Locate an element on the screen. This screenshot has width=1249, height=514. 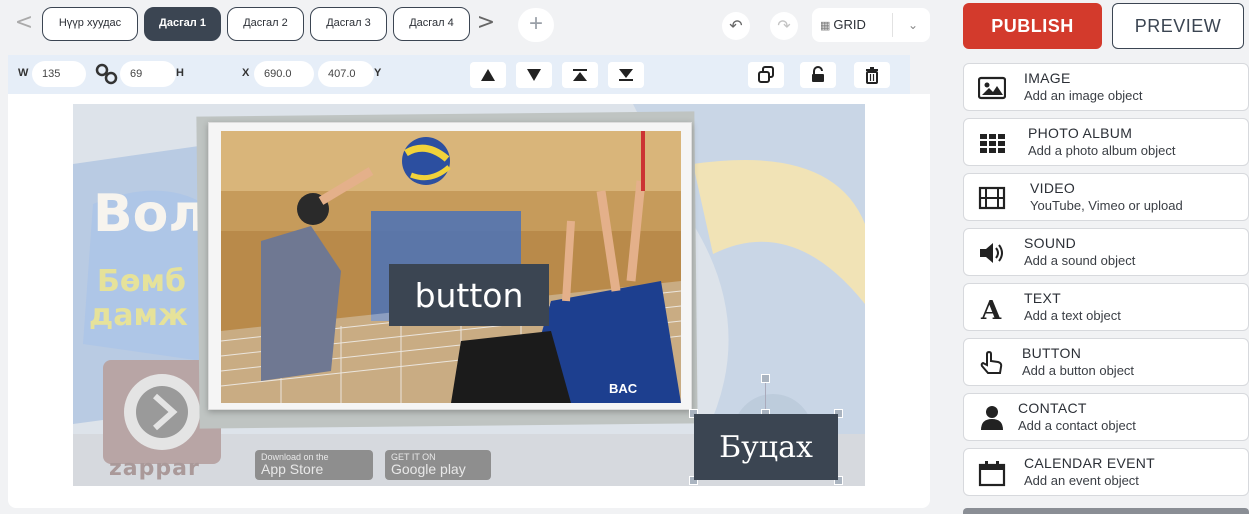
object-title: BUTTON is located at coordinates (1052, 353).